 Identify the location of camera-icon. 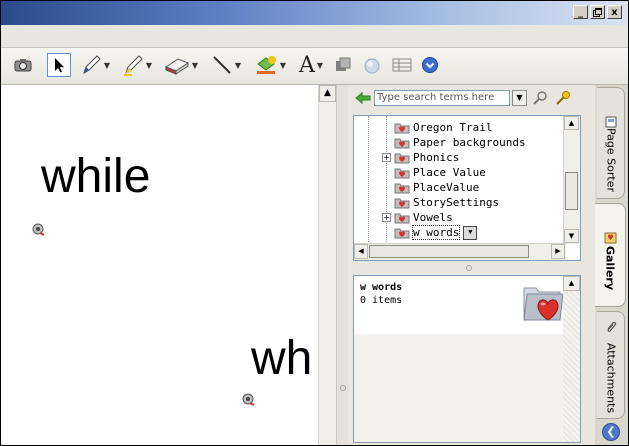
(23, 65).